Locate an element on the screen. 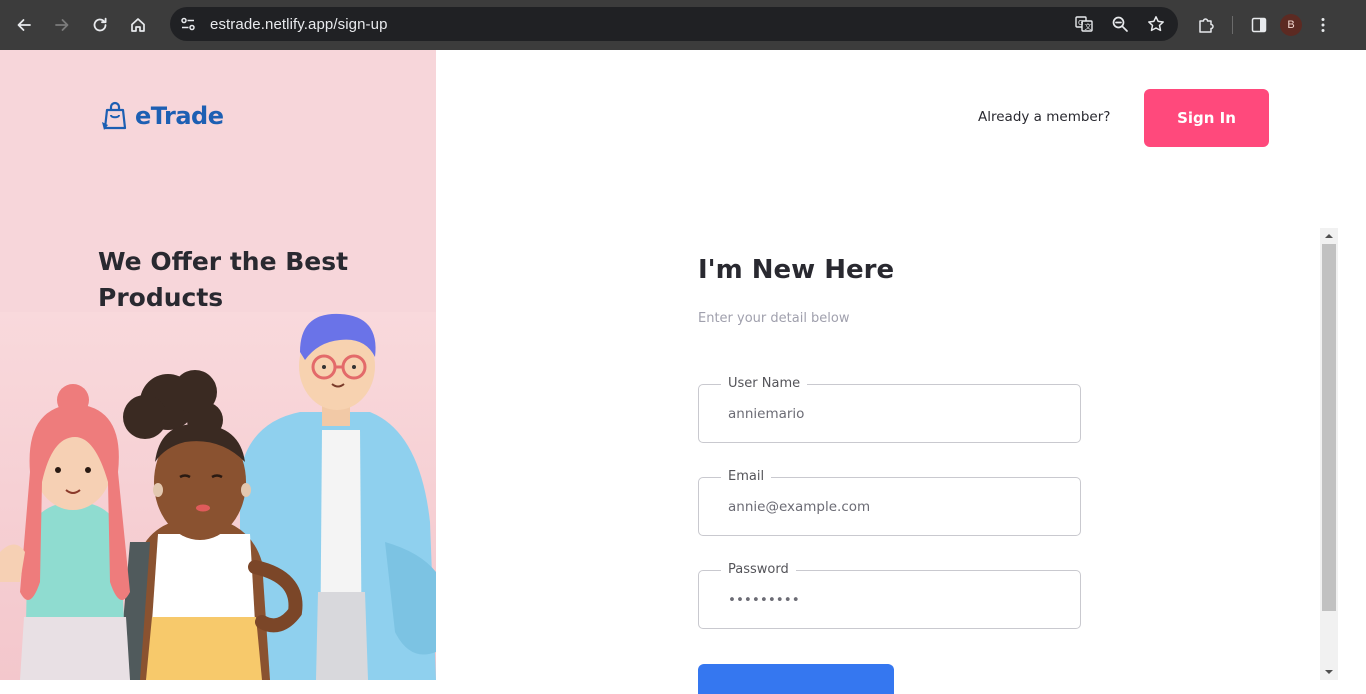  side-panel-button is located at coordinates (1259, 25).